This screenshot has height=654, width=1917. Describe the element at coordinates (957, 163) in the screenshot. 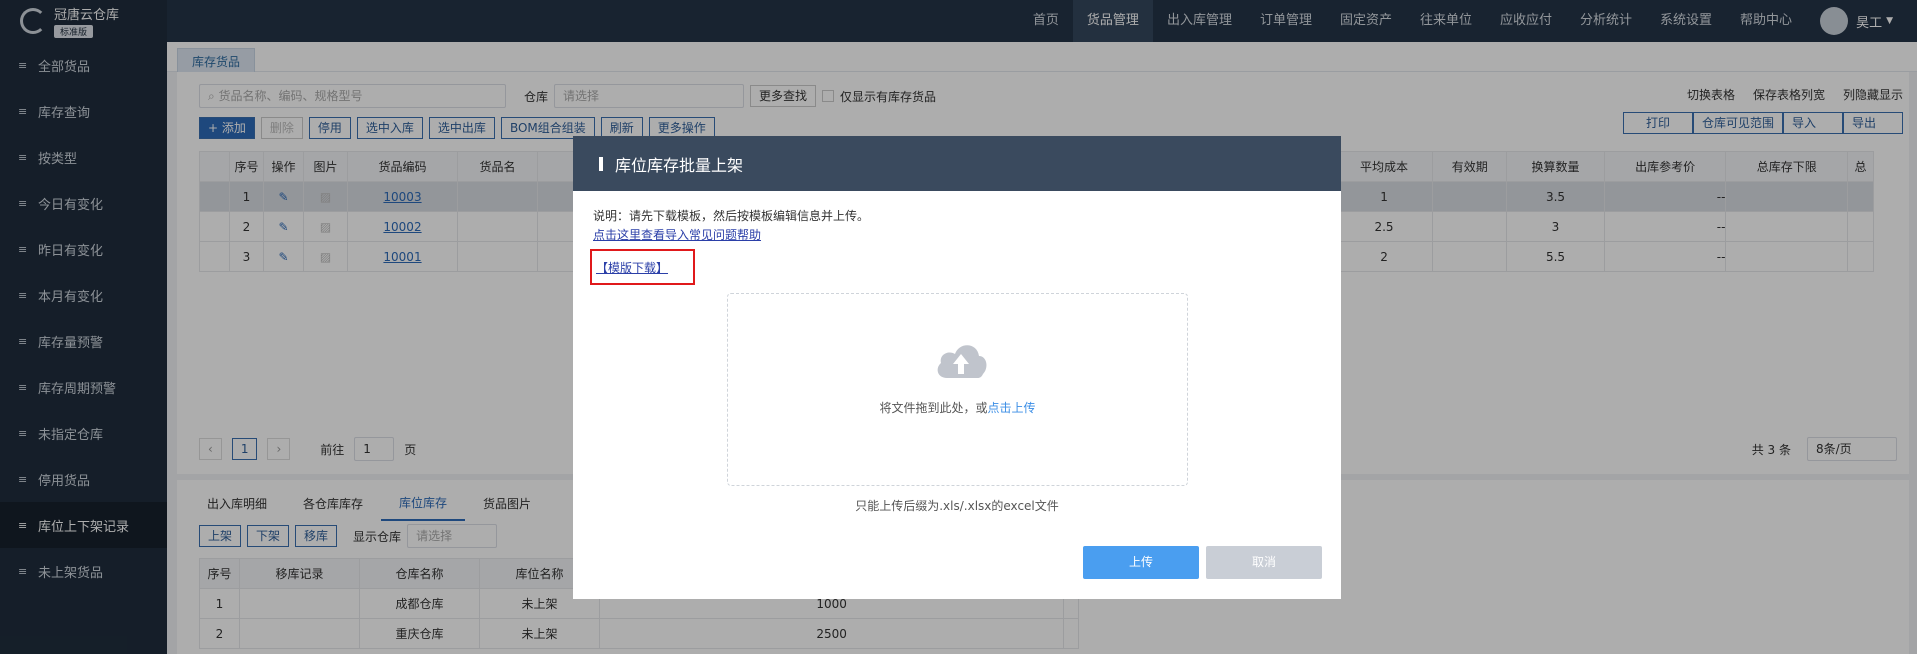

I see `dialog-header: 库位库存批量上架` at that location.